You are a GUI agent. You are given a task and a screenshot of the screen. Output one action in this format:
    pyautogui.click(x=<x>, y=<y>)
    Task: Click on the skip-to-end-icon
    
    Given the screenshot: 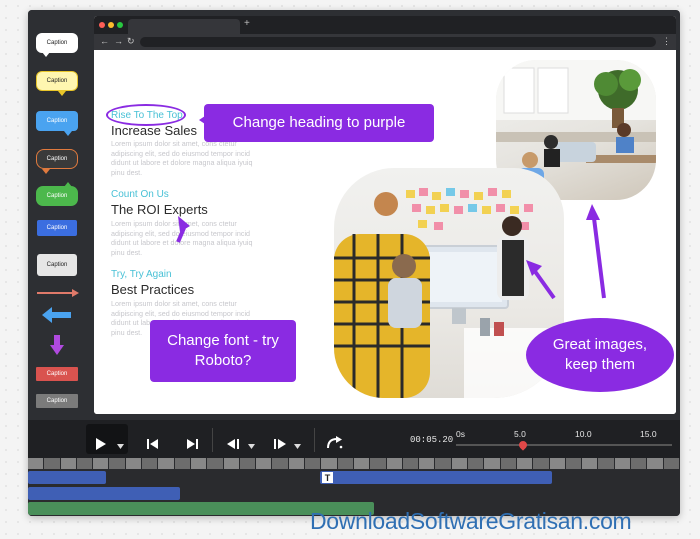 What is the action you would take?
    pyautogui.click(x=192, y=444)
    